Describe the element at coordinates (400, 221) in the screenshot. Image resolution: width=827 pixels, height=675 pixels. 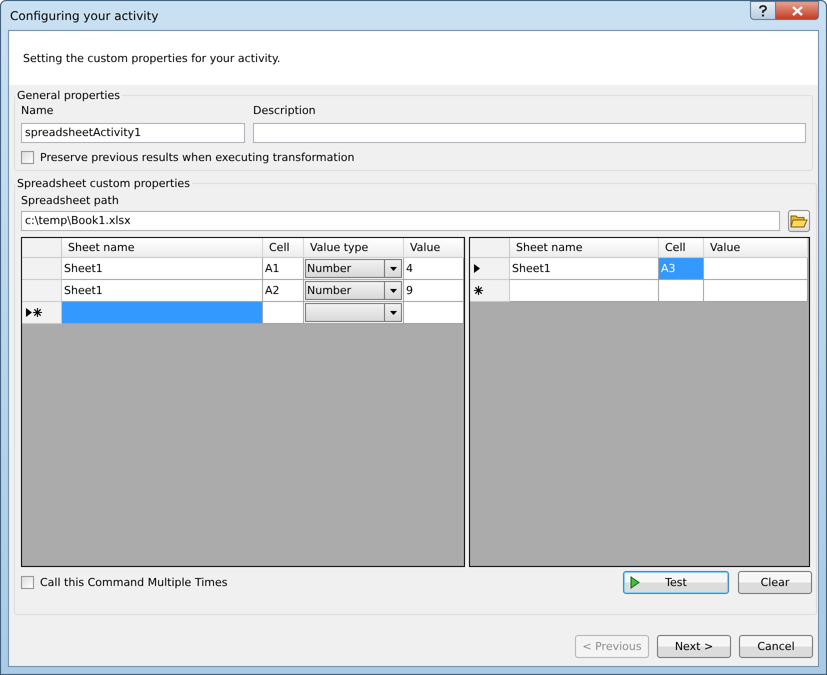
I see `path-field: c:\temp\Book1.xlsx` at that location.